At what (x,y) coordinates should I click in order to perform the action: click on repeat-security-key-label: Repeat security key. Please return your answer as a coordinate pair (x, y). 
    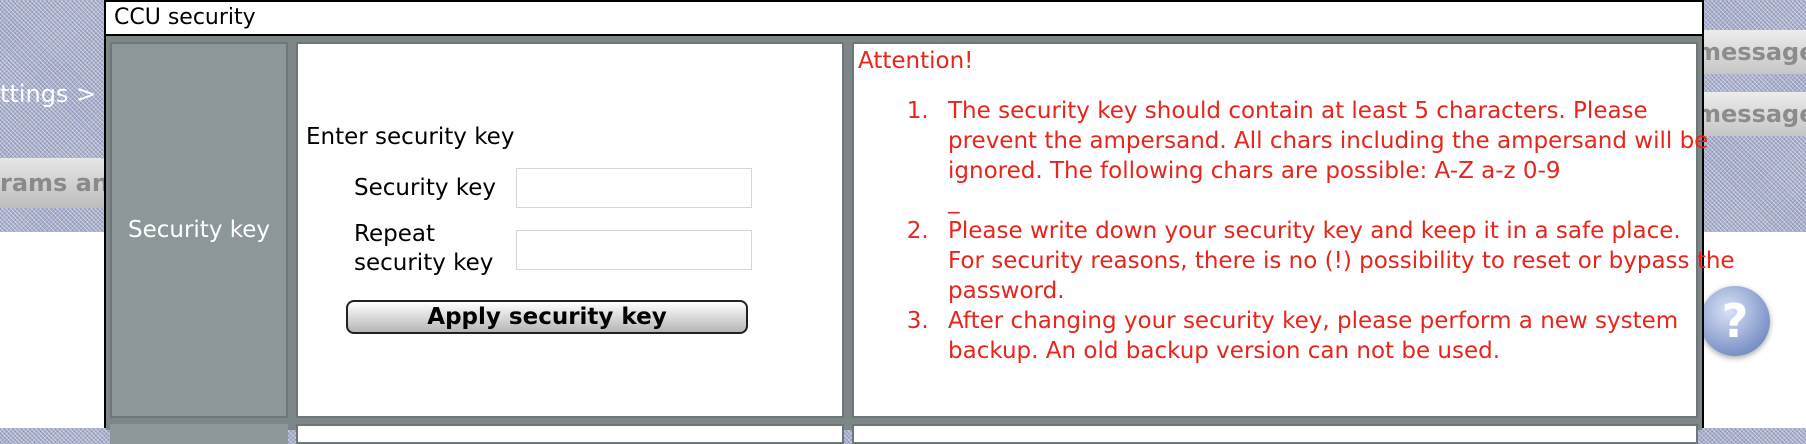
    Looking at the image, I should click on (423, 249).